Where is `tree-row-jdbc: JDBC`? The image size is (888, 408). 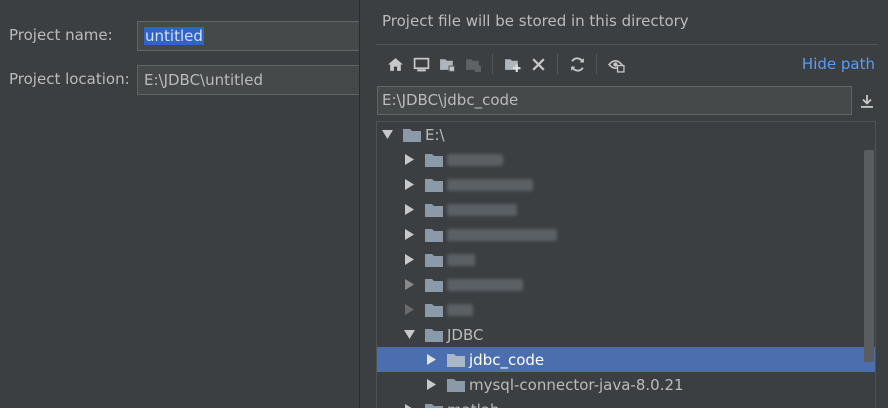 tree-row-jdbc: JDBC is located at coordinates (626, 334).